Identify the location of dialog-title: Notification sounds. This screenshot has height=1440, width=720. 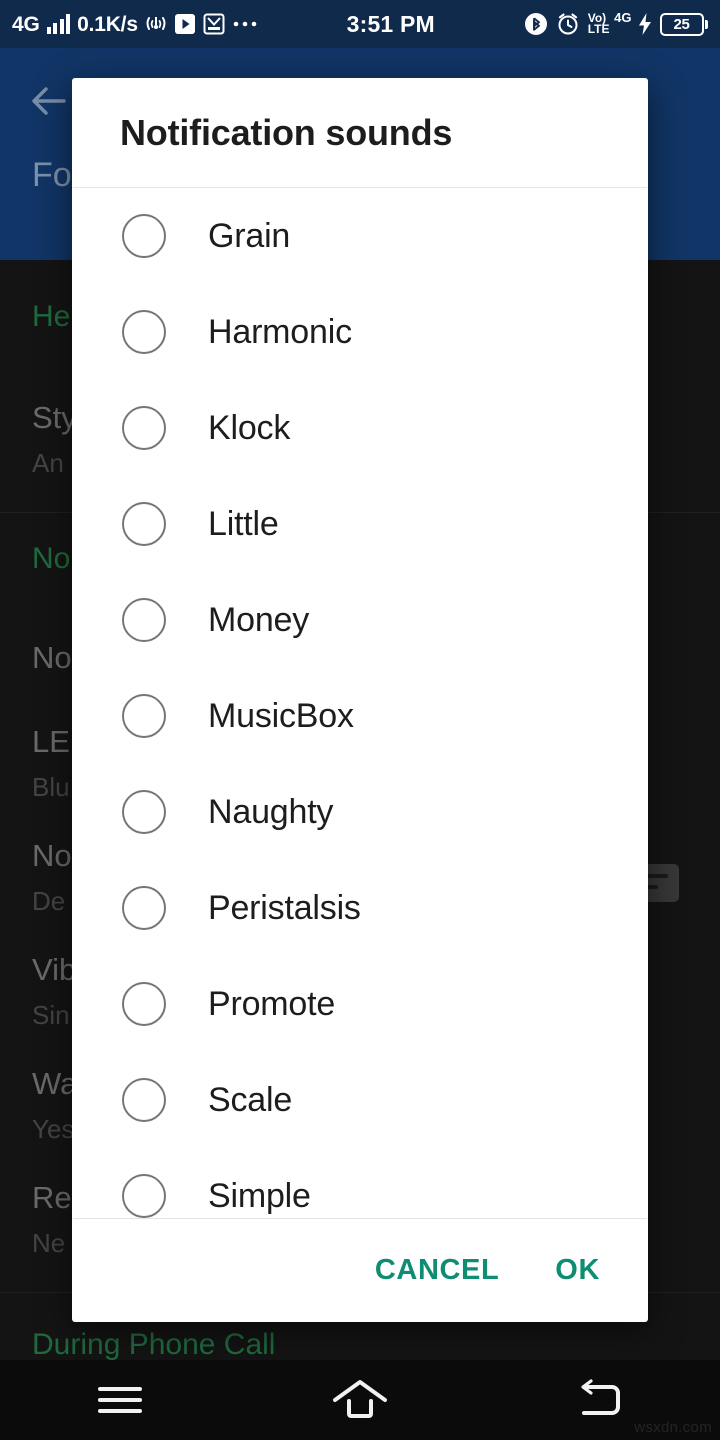
(286, 132).